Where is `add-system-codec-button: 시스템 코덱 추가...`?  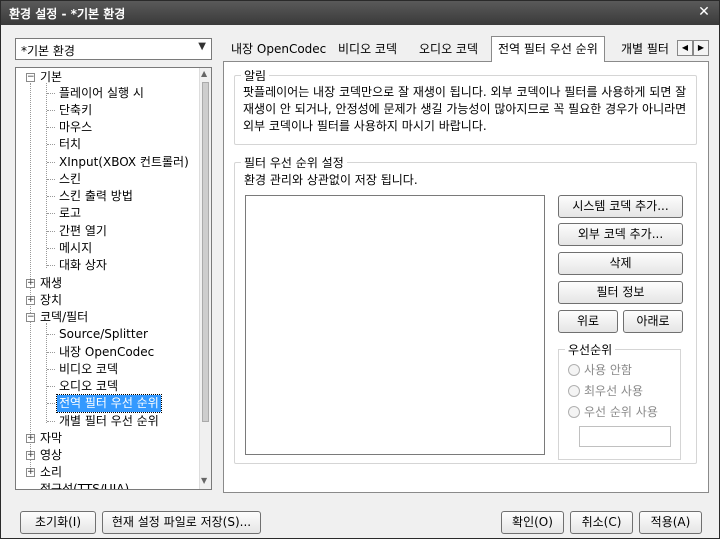
add-system-codec-button: 시스템 코덱 추가... is located at coordinates (620, 206).